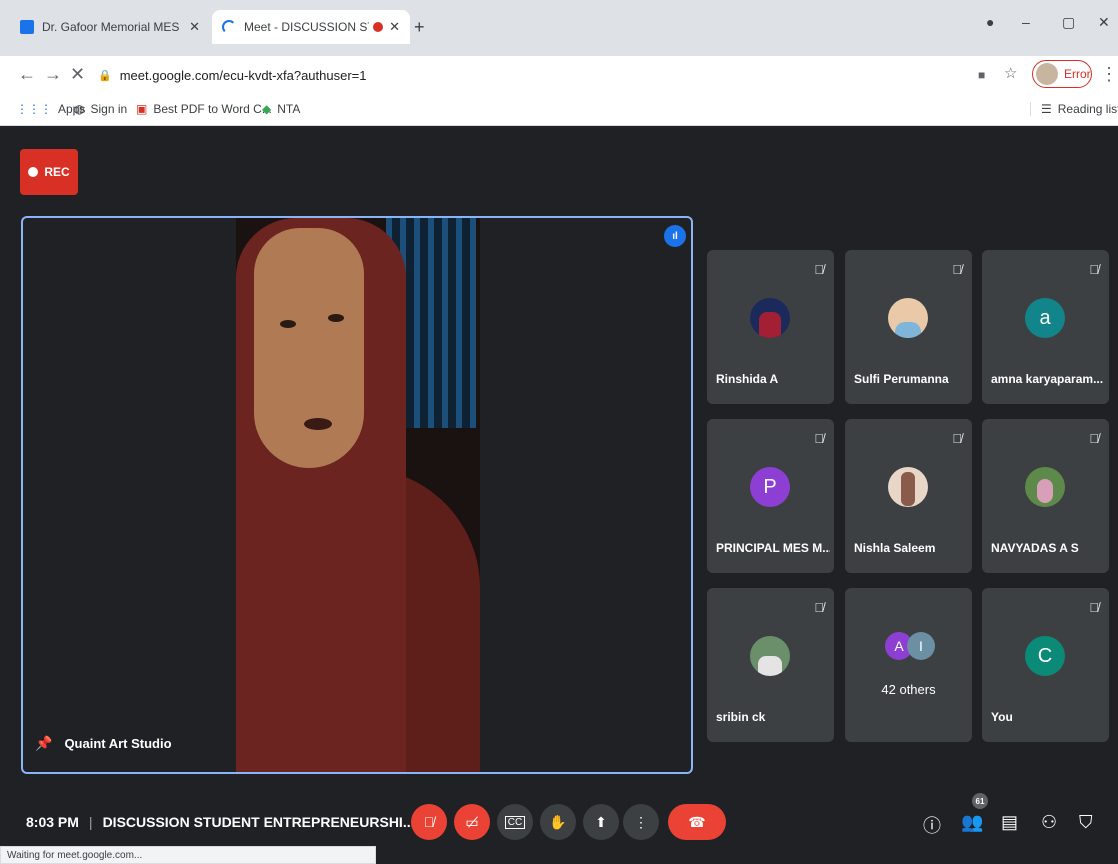 The image size is (1118, 864). What do you see at coordinates (27, 27) in the screenshot?
I see `calendar-icon` at bounding box center [27, 27].